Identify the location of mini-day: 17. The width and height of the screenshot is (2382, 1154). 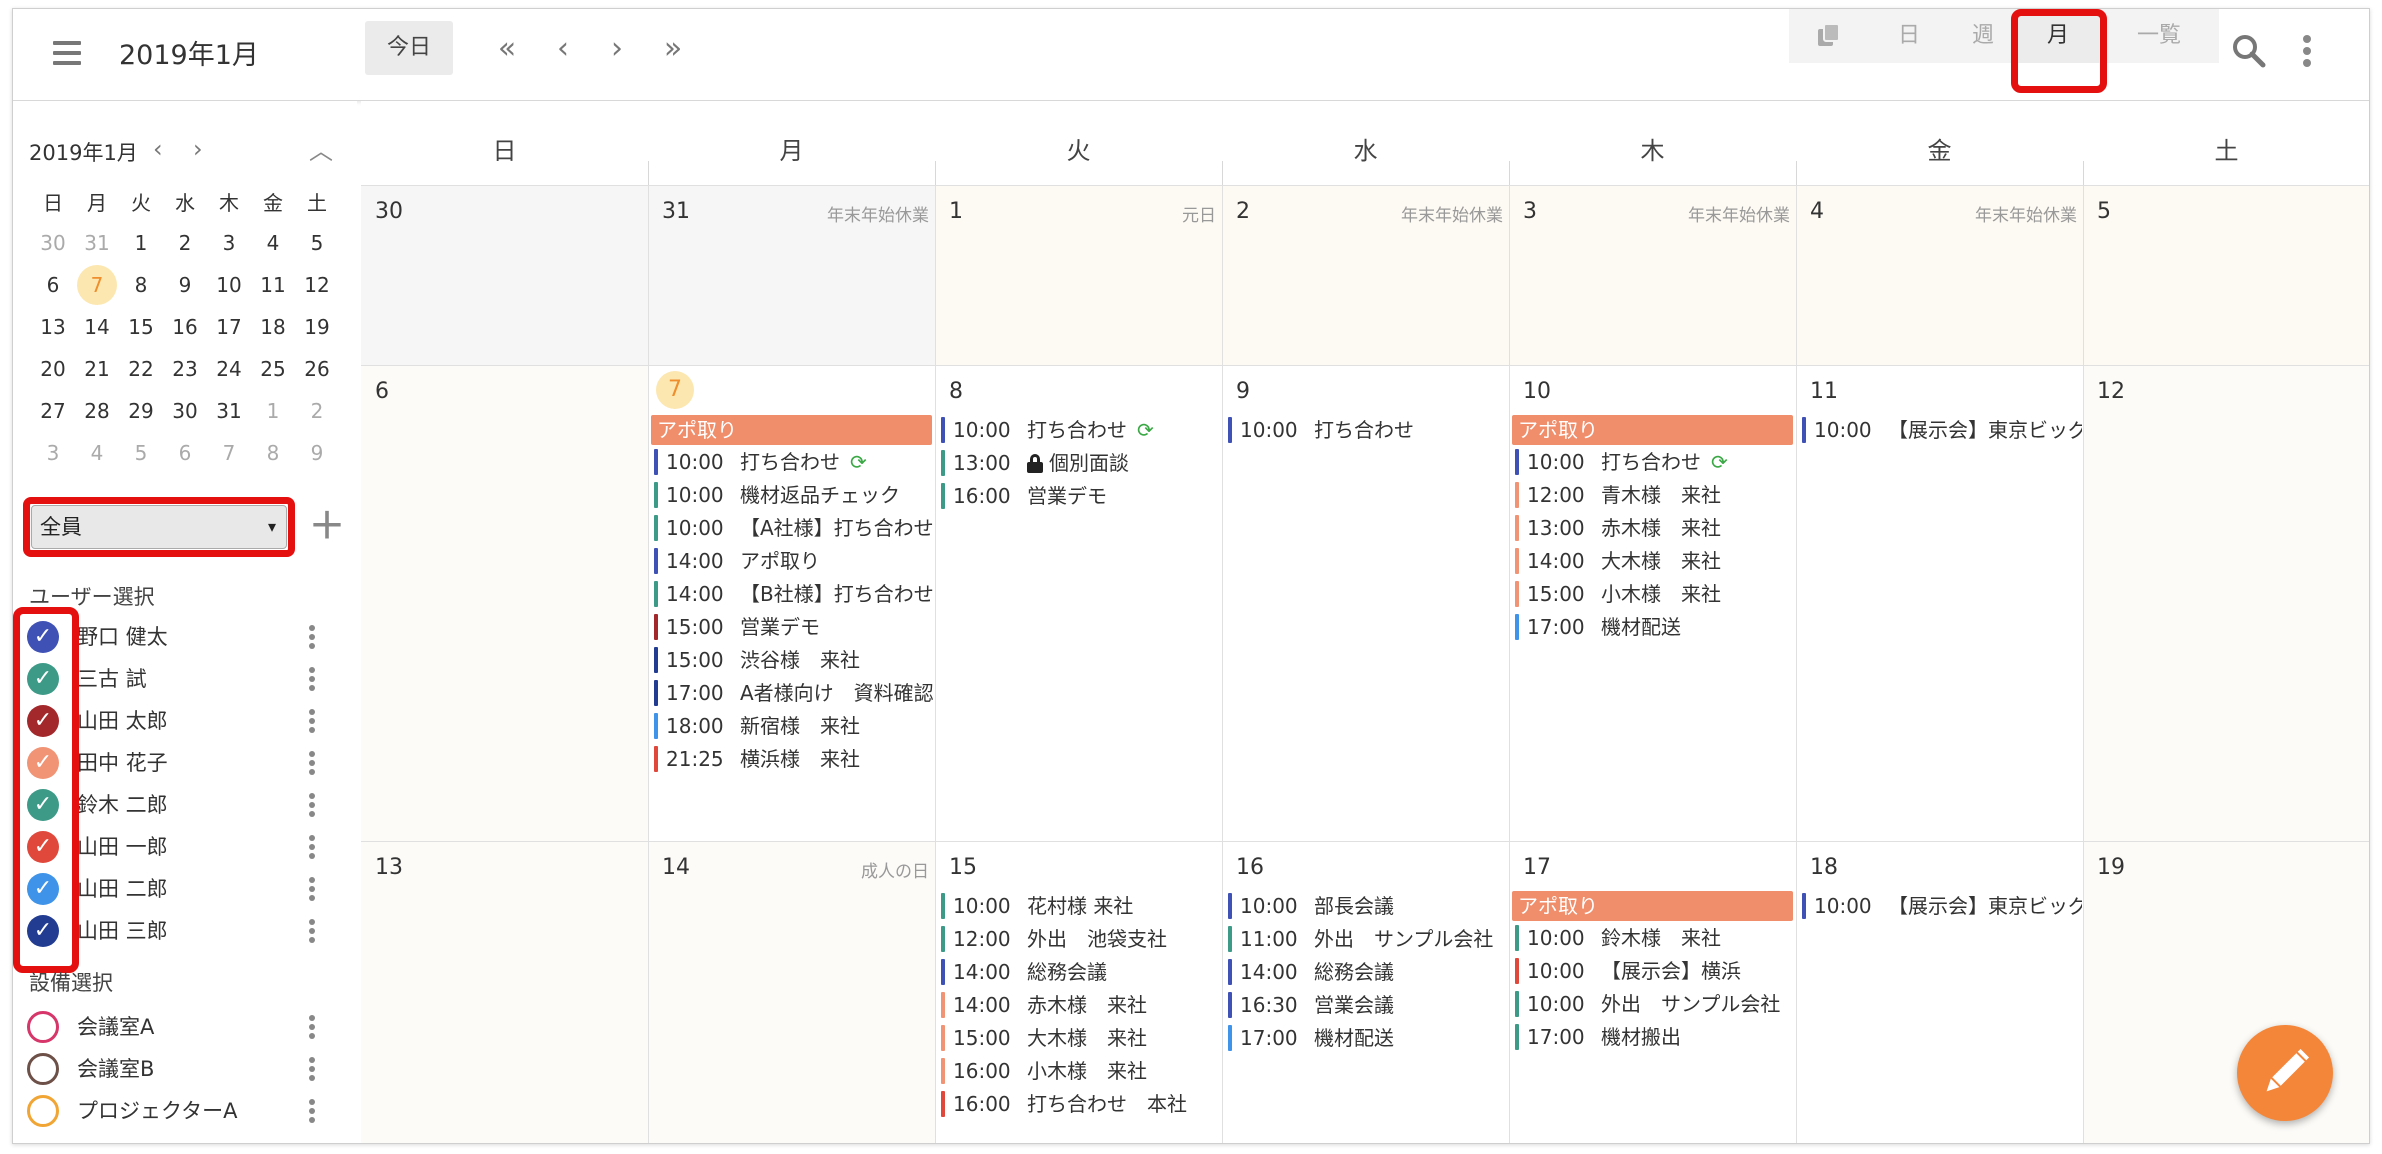
(229, 327).